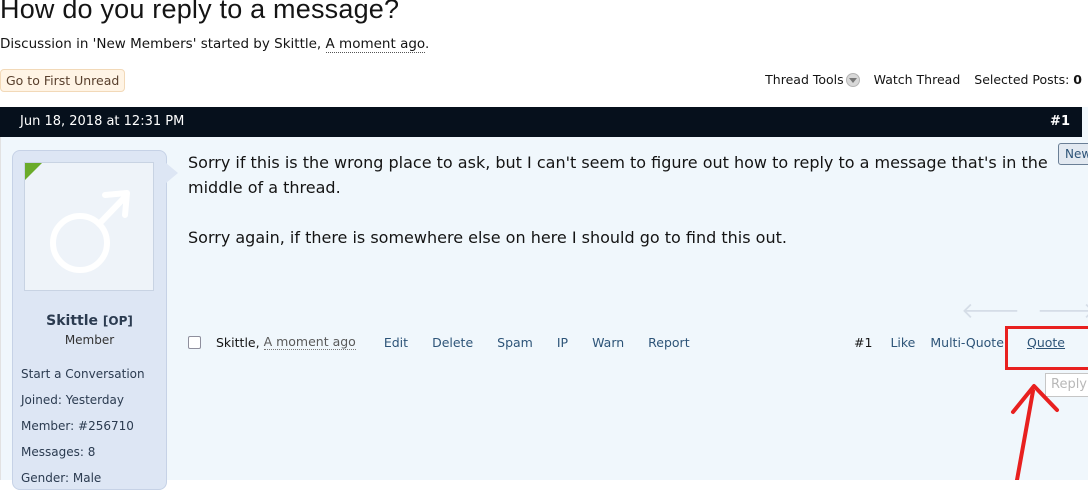 The width and height of the screenshot is (1088, 490). What do you see at coordinates (117, 321) in the screenshot?
I see `op-tag: [OP]` at bounding box center [117, 321].